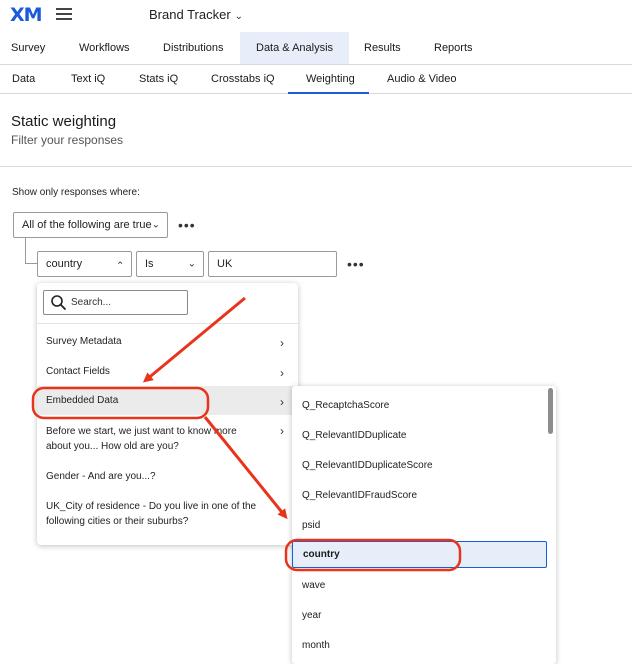 The image size is (632, 664). I want to click on menu-item-gender-question: Gender - And are you...?, so click(167, 476).